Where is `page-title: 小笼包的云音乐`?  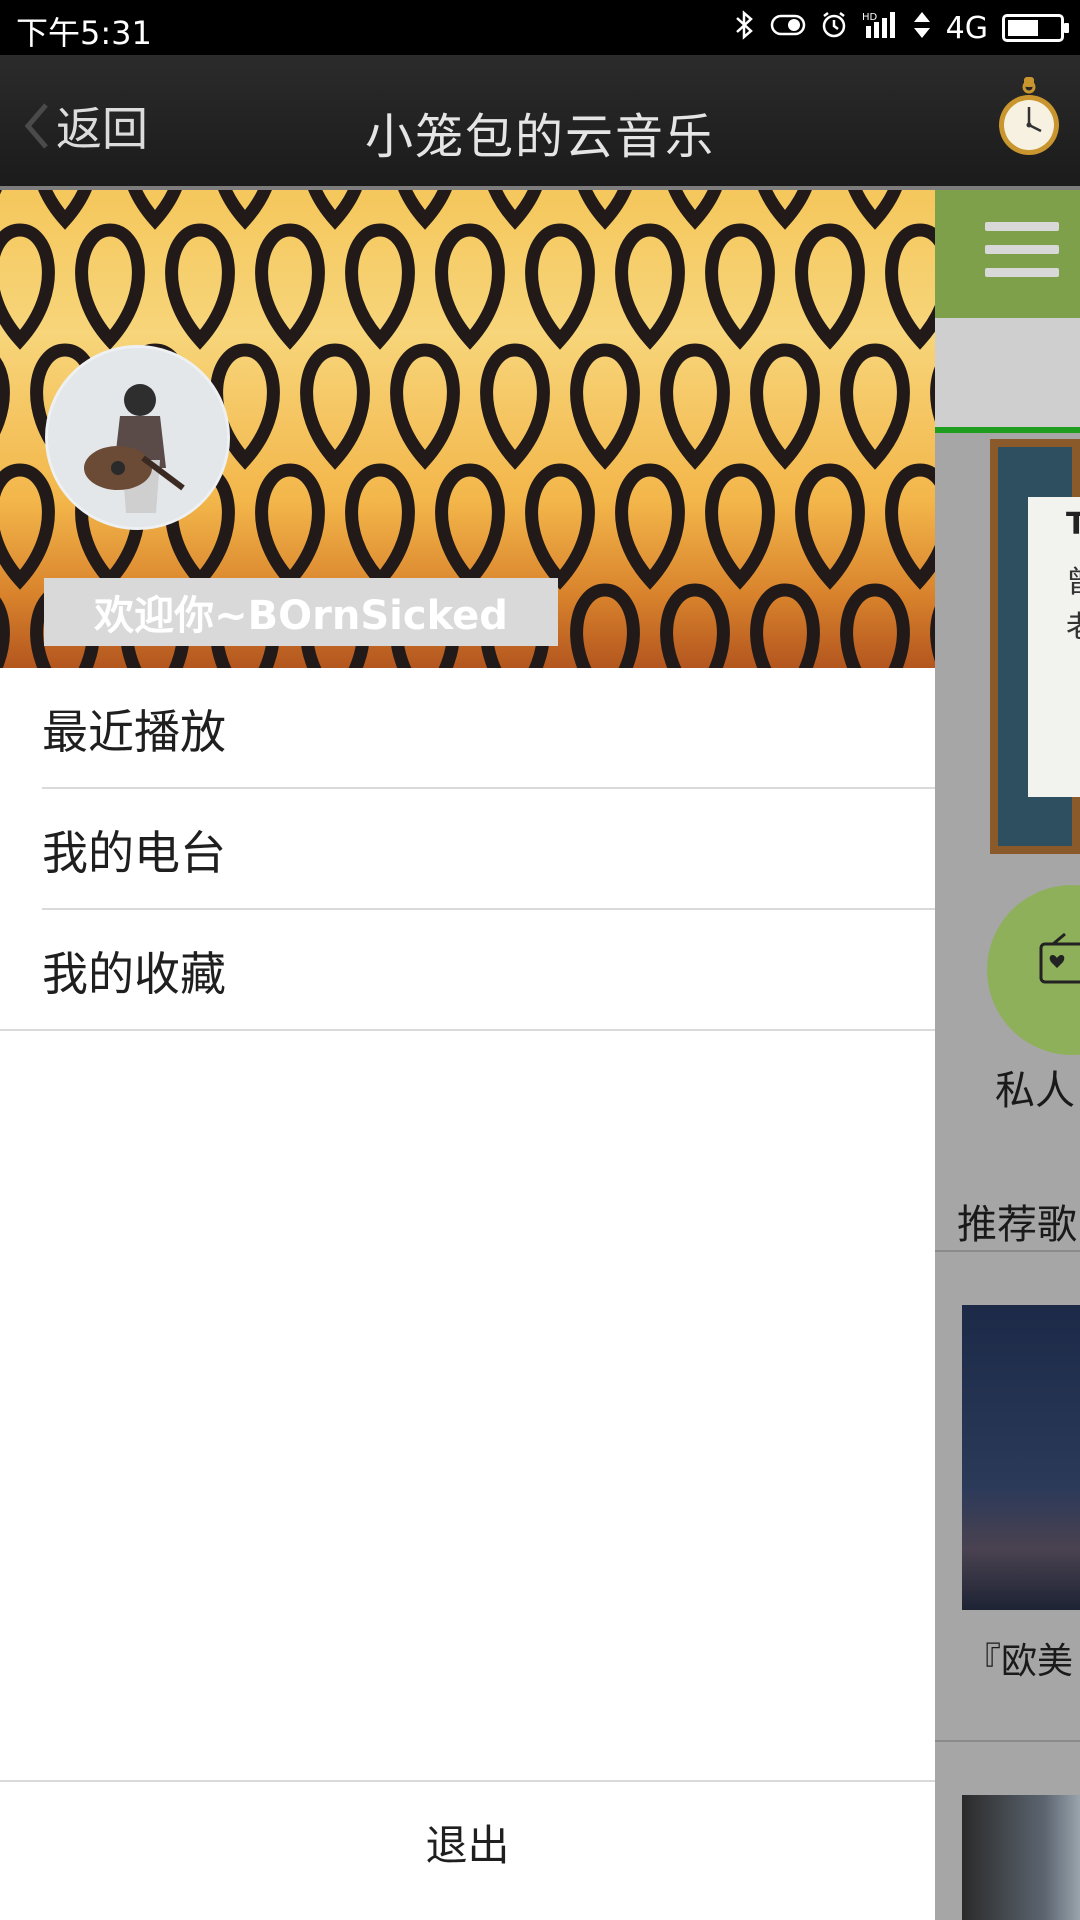 page-title: 小笼包的云音乐 is located at coordinates (539, 137).